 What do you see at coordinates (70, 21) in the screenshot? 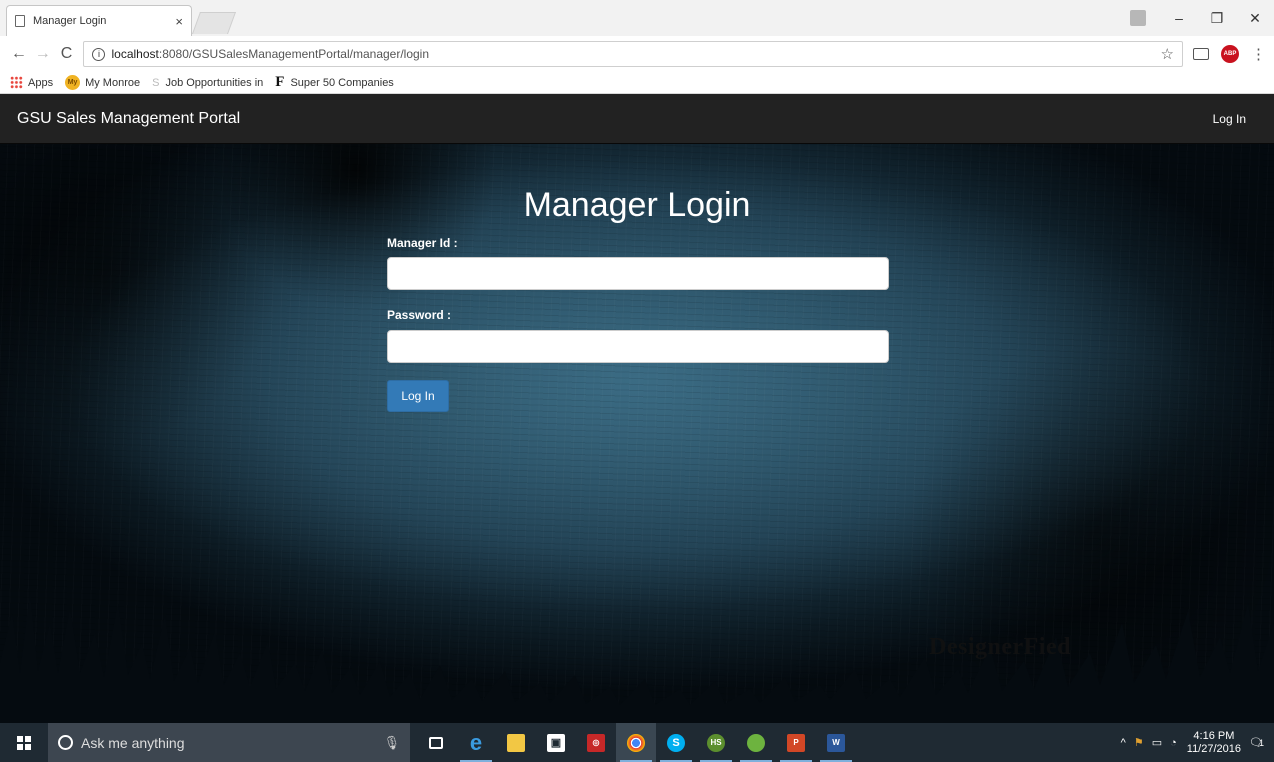
I see `tab-title: Manager Login` at bounding box center [70, 21].